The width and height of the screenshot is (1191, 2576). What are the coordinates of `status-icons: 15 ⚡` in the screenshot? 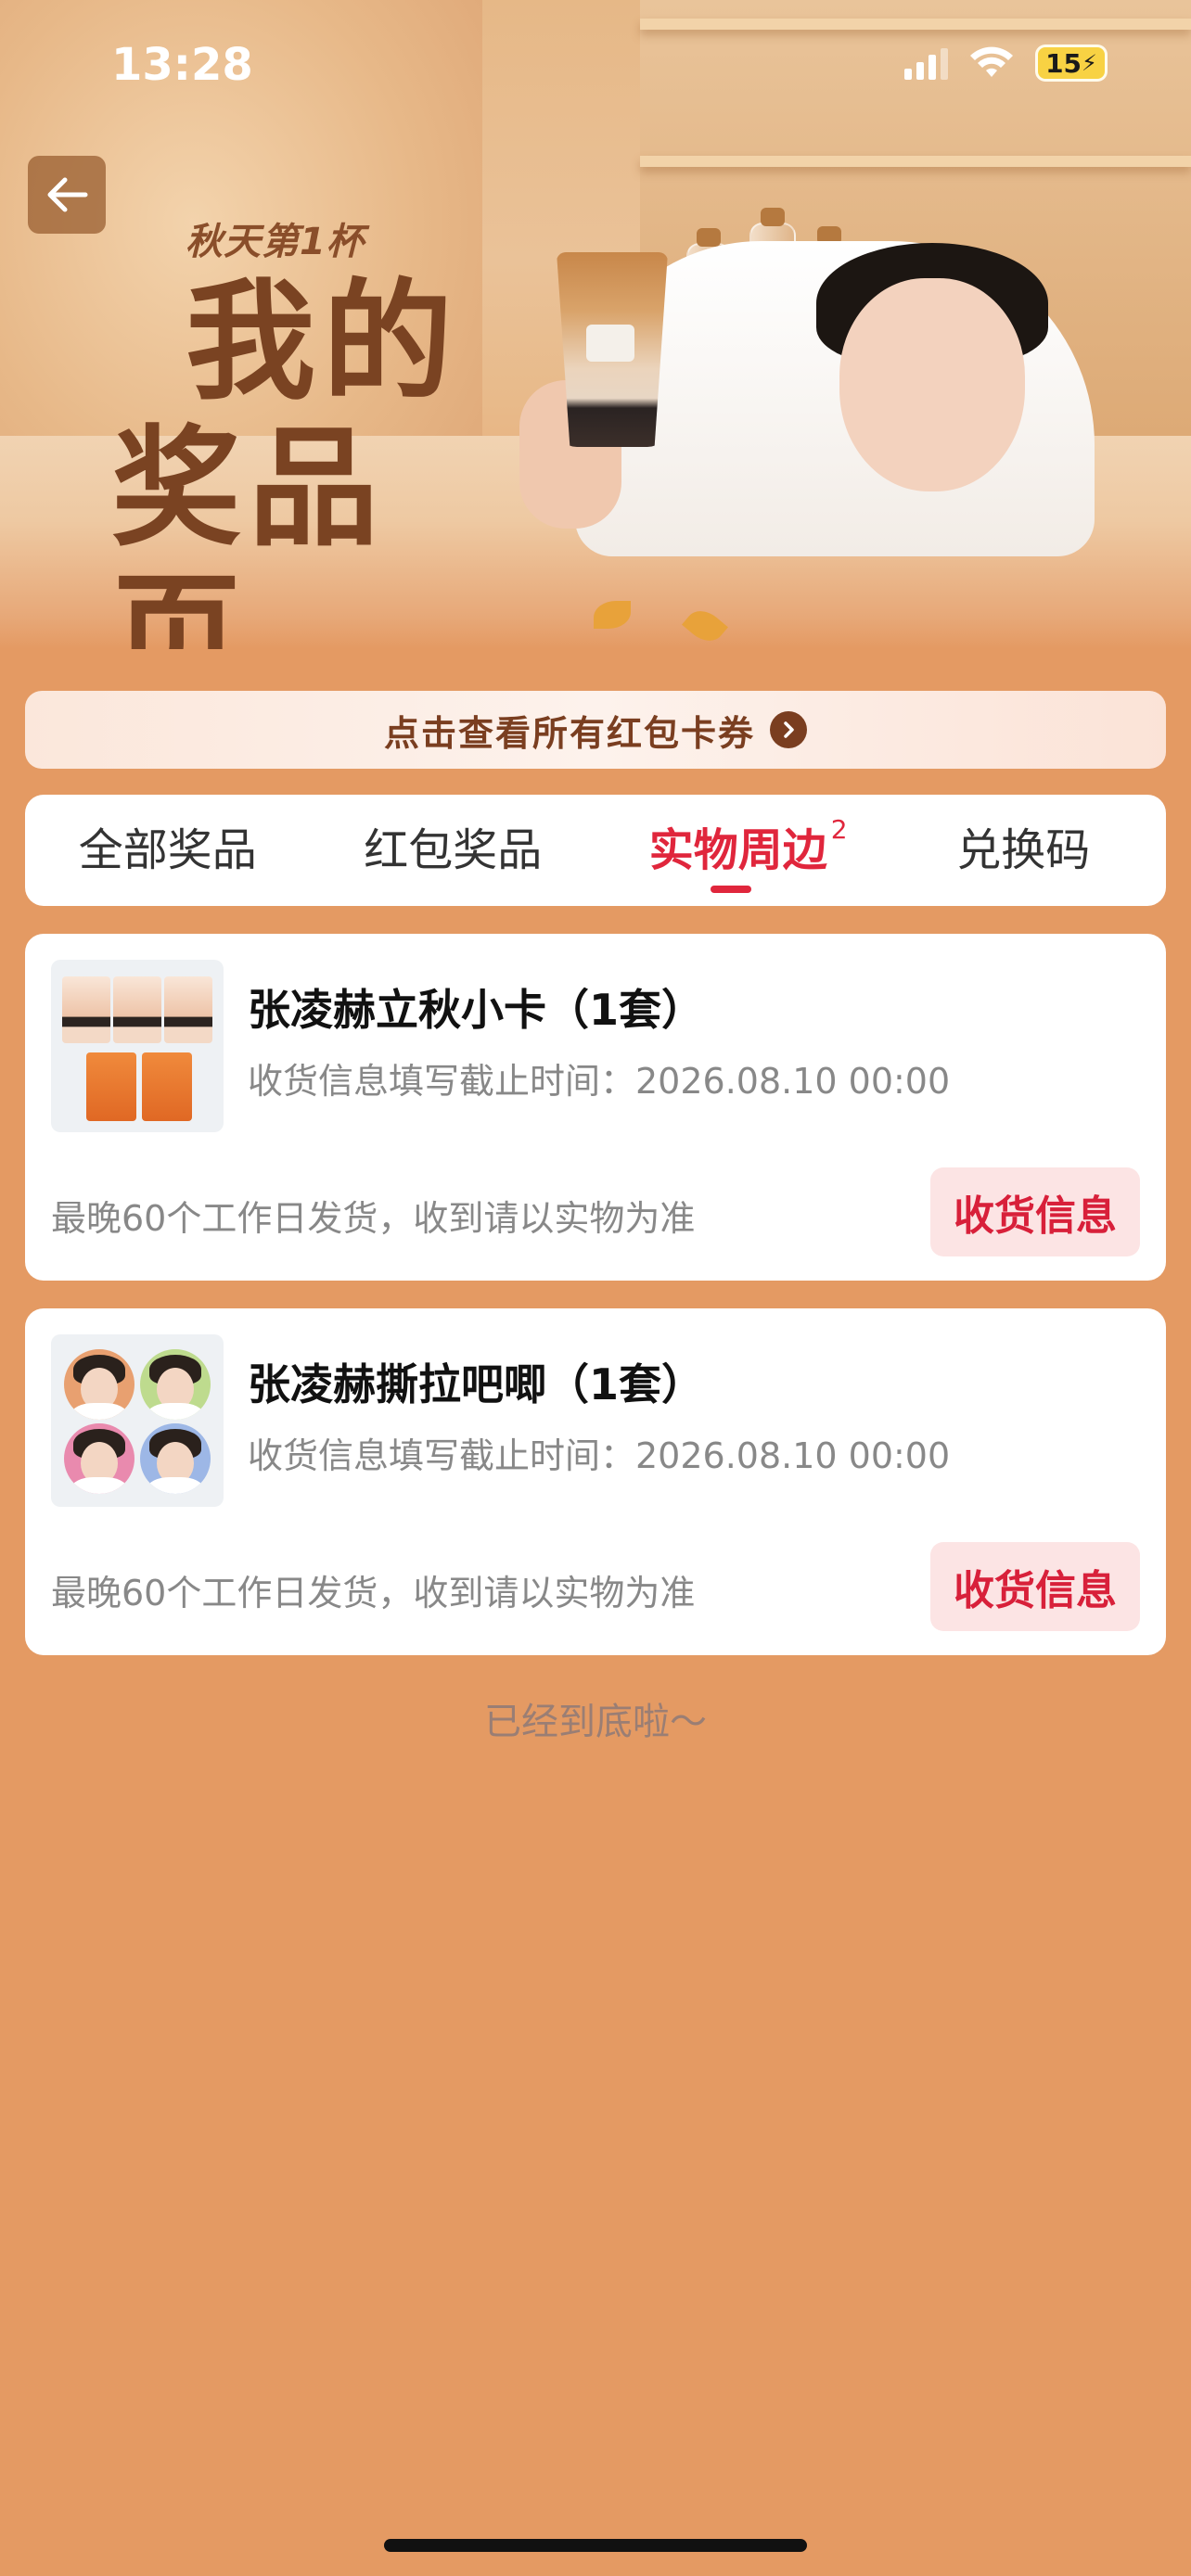 It's located at (1006, 64).